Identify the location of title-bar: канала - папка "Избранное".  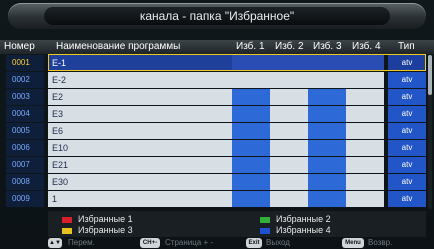
(217, 16).